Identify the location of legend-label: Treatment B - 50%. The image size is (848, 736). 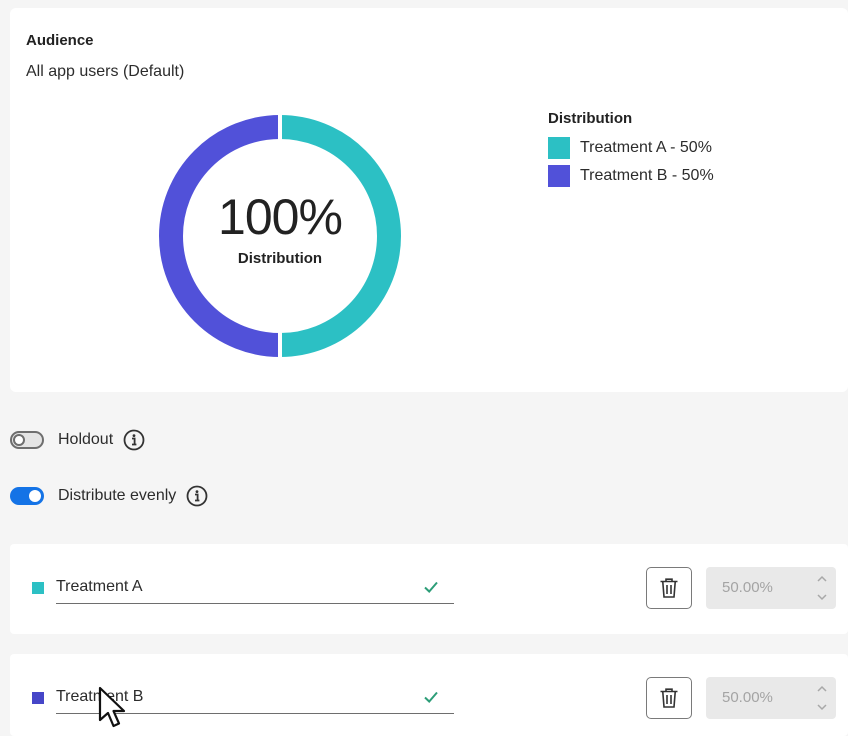
(647, 175).